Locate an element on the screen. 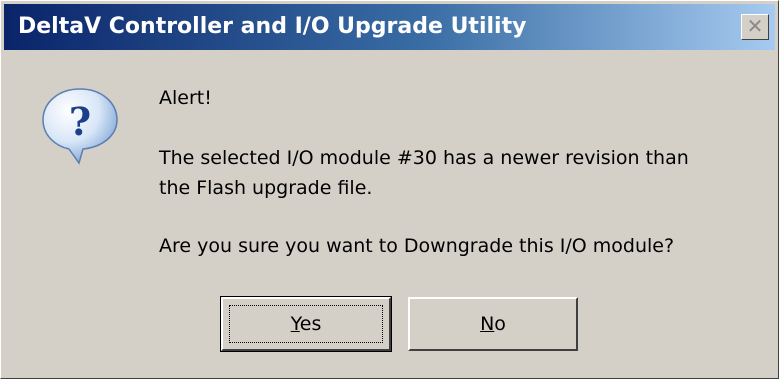 Image resolution: width=779 pixels, height=379 pixels. no-label-rest: o is located at coordinates (500, 324).